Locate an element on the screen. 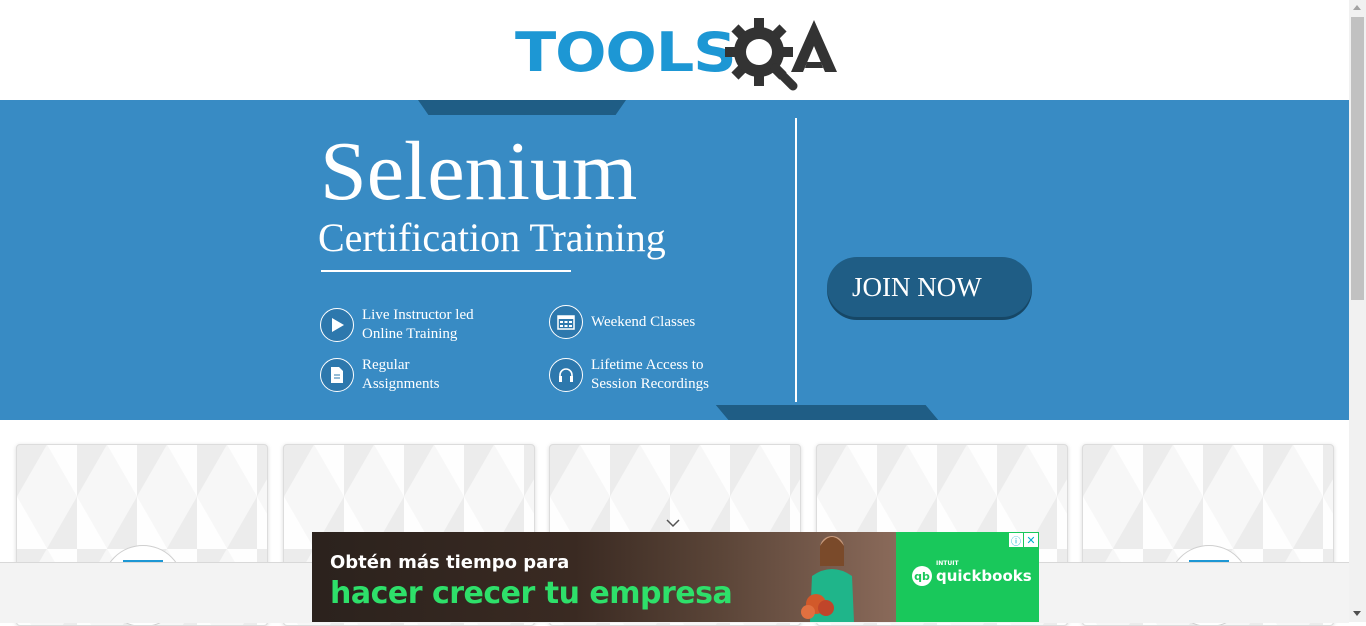 The image size is (1366, 626). join-now-button: JOIN NOW is located at coordinates (929, 287).